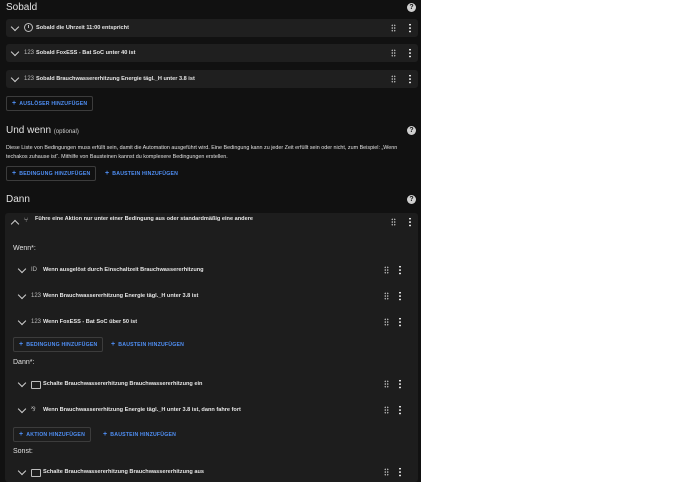 This screenshot has height=482, width=690. I want to click on condition-row: 123 Wenn FoxESS - Bat SoC über 50 ist, so click(213, 322).